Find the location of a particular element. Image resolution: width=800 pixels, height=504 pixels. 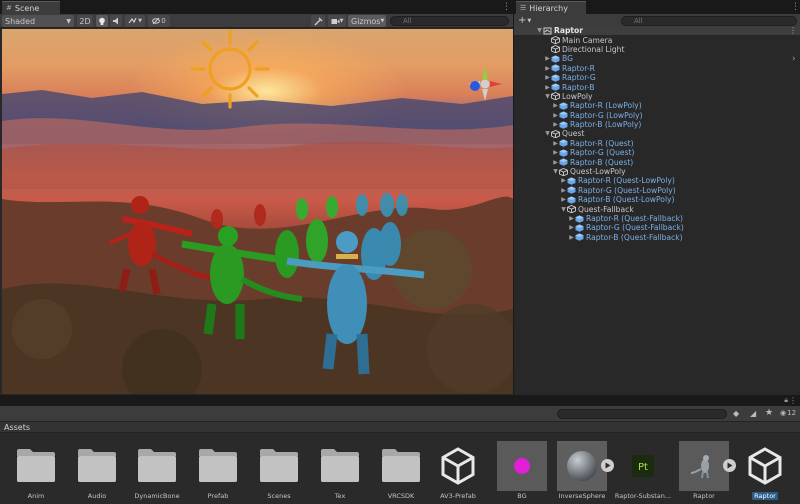

lock-icon: 🔒︎ is located at coordinates (786, 400).